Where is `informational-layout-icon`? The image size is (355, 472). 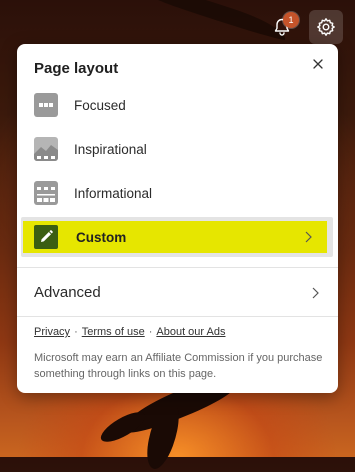
informational-layout-icon is located at coordinates (46, 193).